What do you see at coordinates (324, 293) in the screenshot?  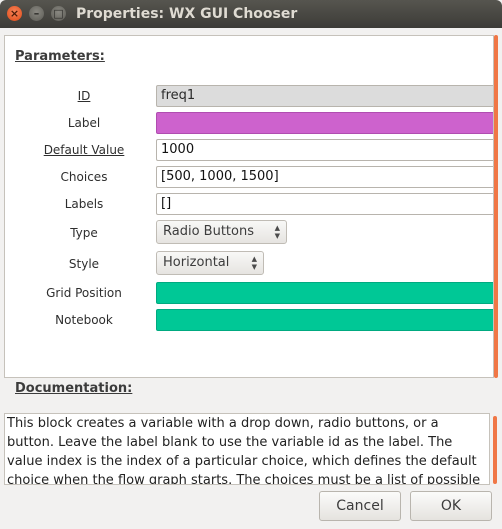 I see `grid-position-field` at bounding box center [324, 293].